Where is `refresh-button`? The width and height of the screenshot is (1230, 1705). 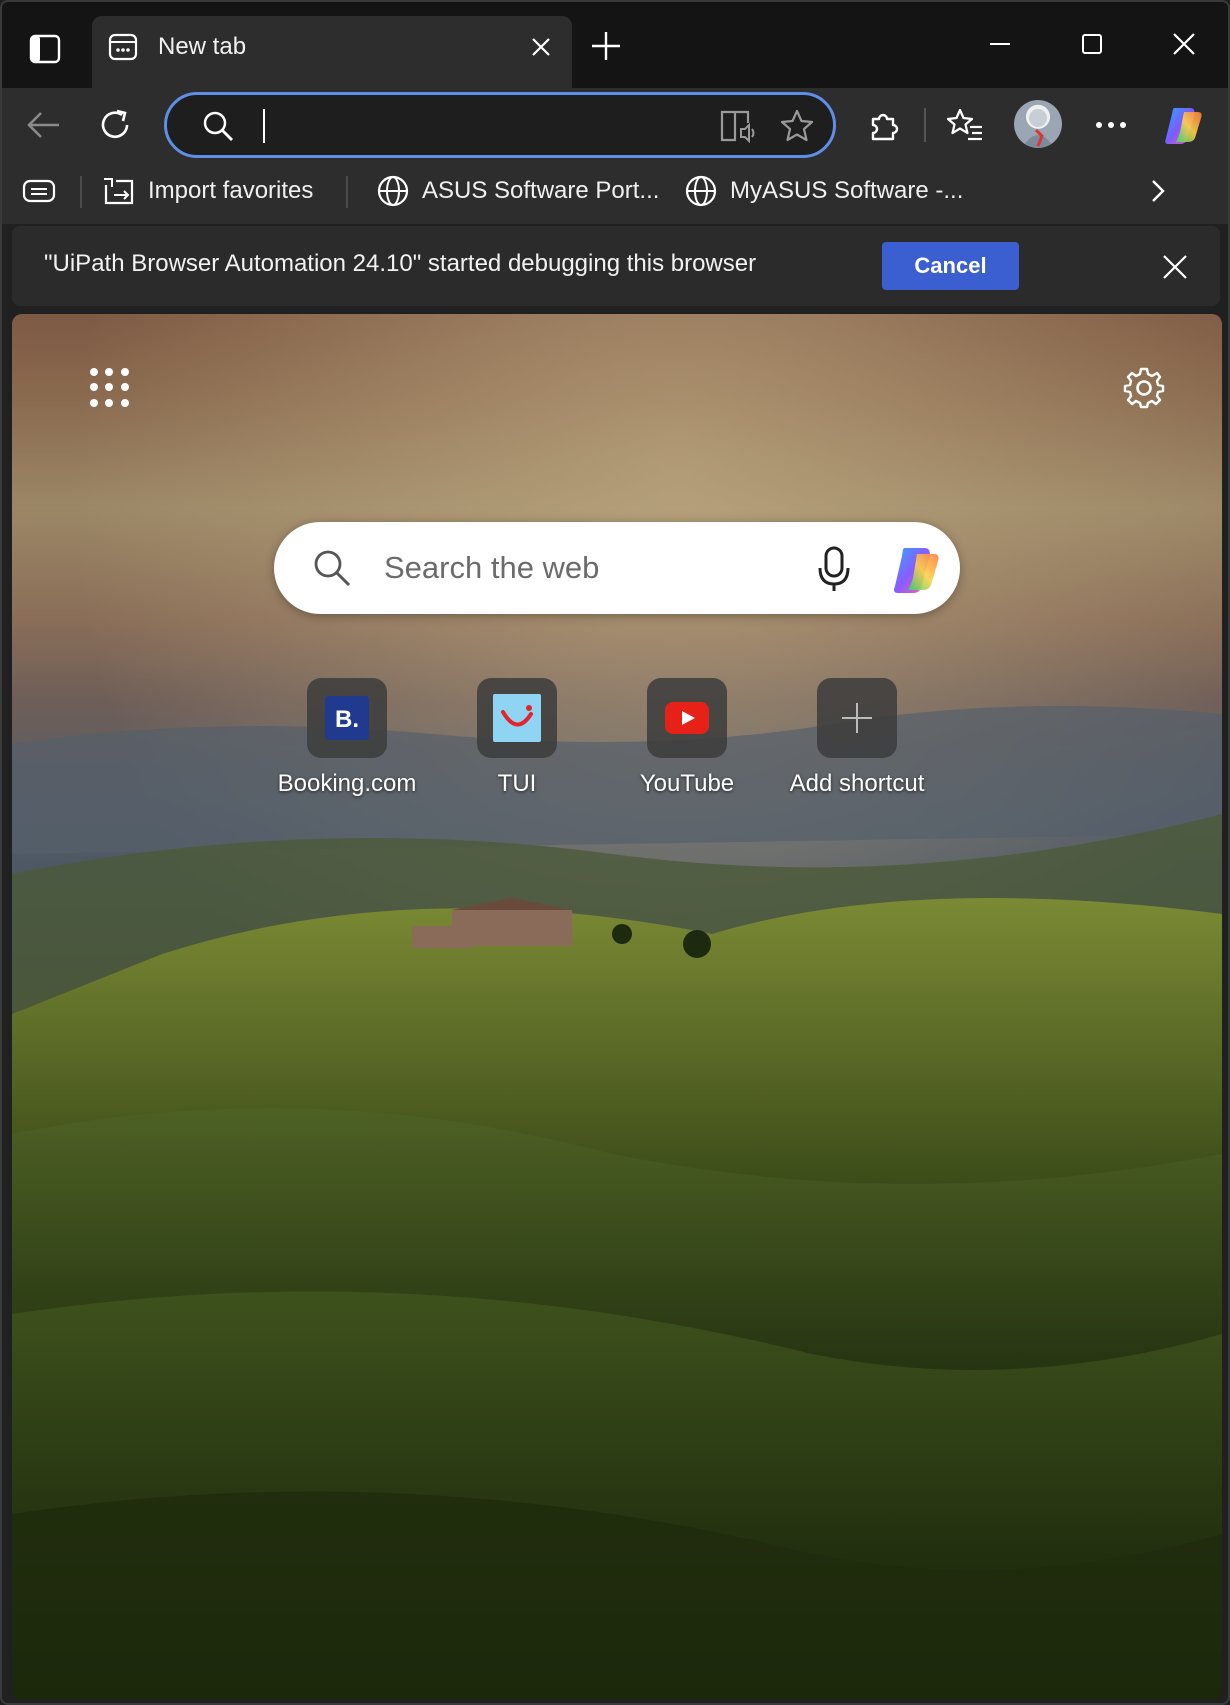 refresh-button is located at coordinates (115, 125).